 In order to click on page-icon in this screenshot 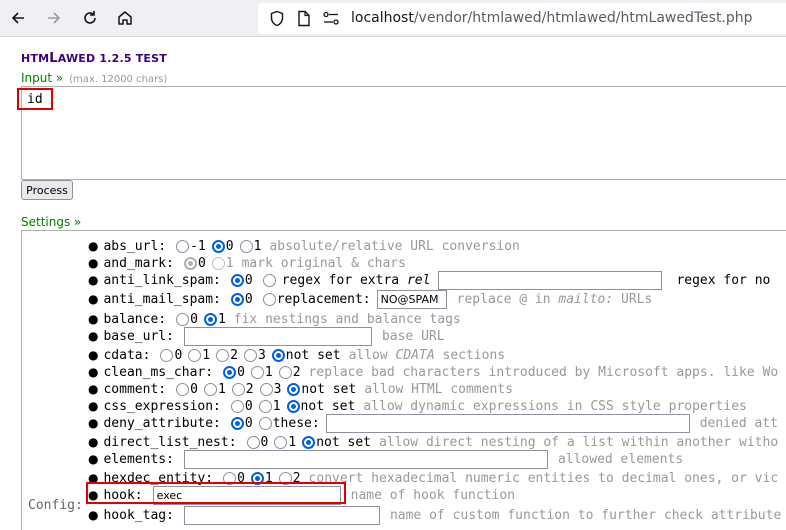, I will do `click(304, 20)`.